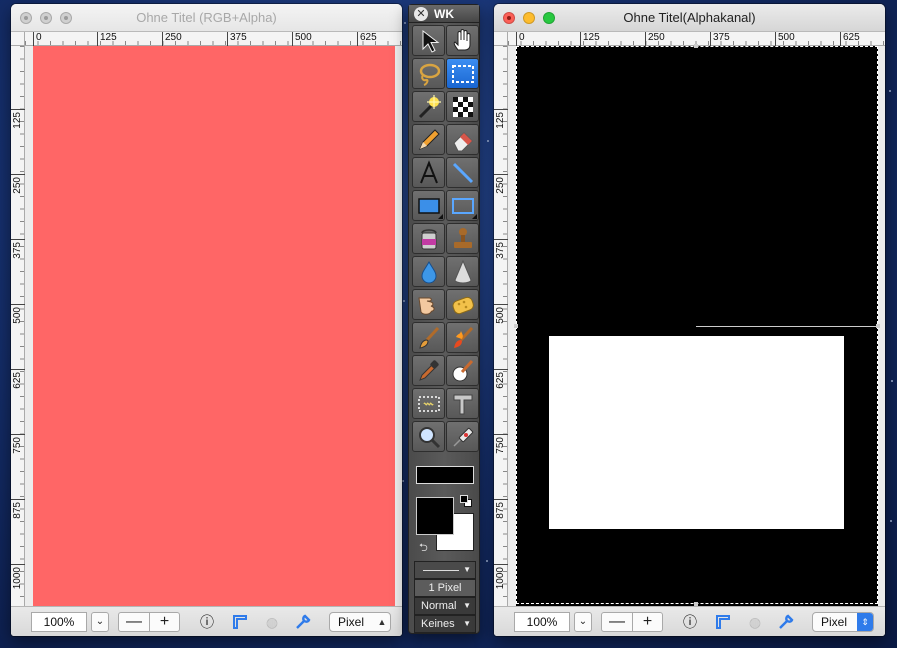 Image resolution: width=897 pixels, height=648 pixels. Describe the element at coordinates (445, 475) in the screenshot. I see `pattern-preview` at that location.